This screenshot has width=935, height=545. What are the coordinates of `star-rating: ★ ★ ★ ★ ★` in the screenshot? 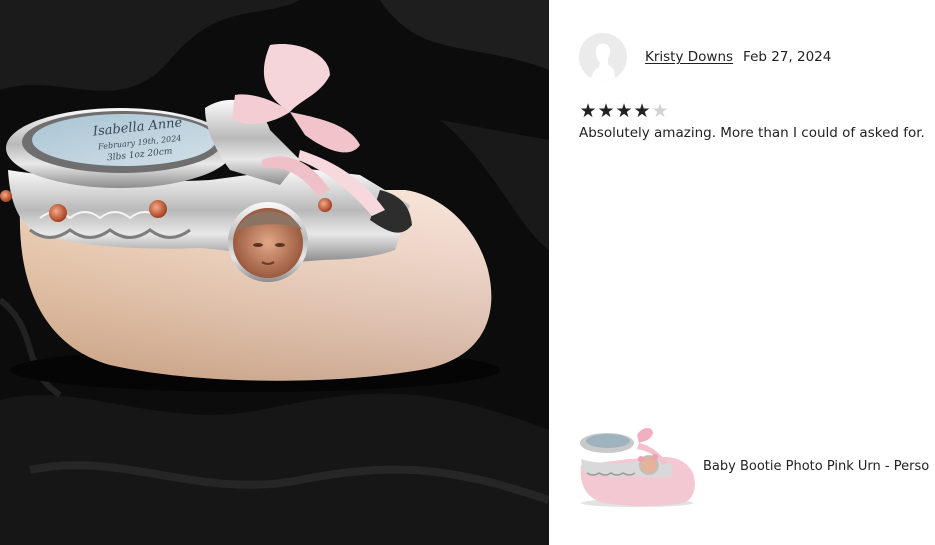 It's located at (624, 111).